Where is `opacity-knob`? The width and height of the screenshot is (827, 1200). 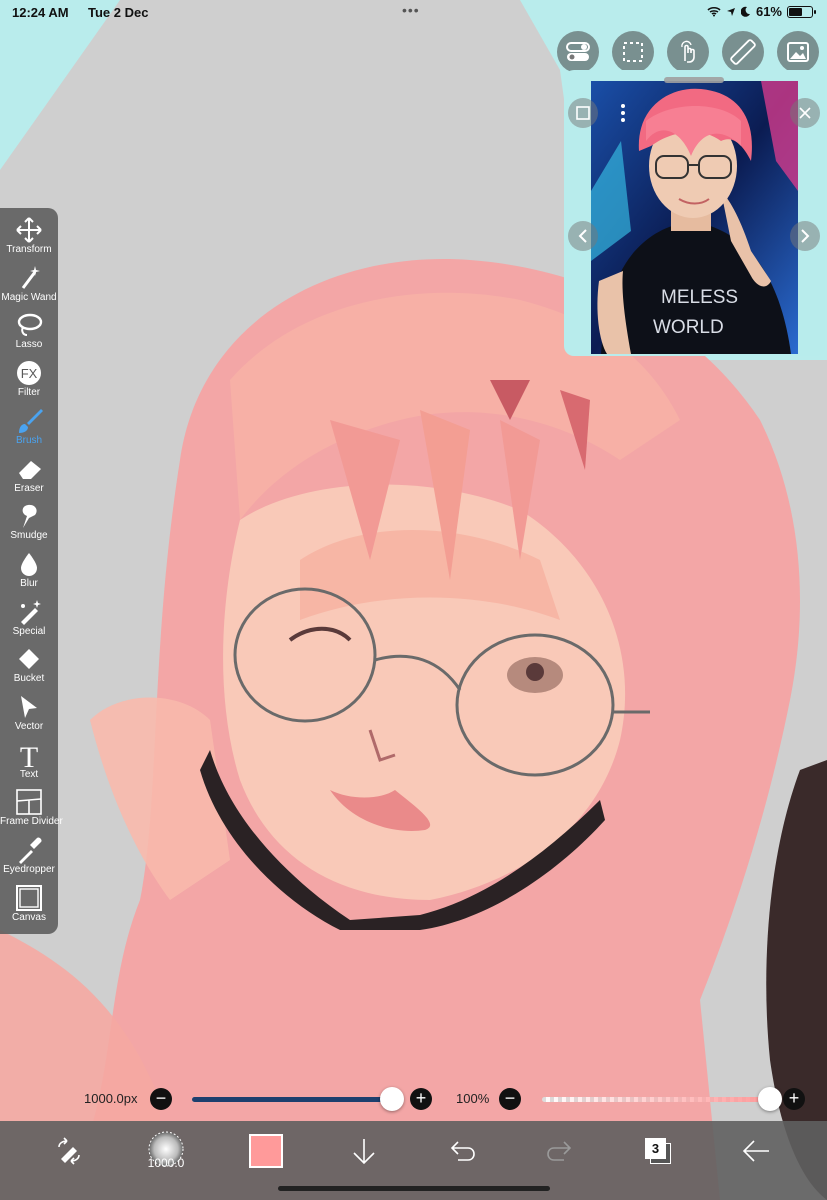
opacity-knob is located at coordinates (770, 1099).